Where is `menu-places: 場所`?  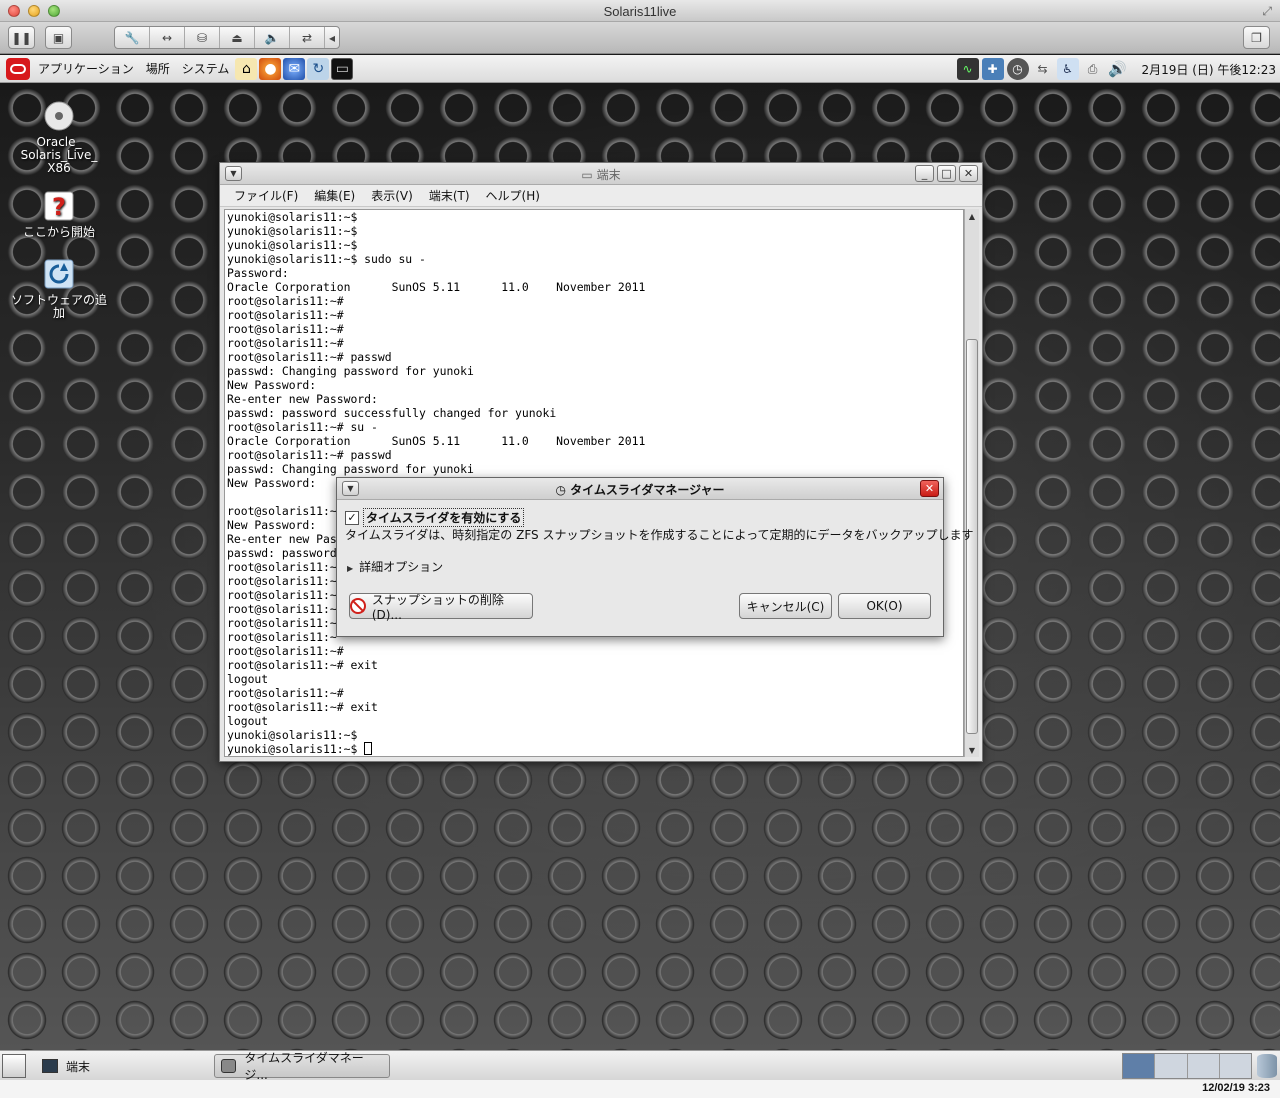 menu-places: 場所 is located at coordinates (158, 68).